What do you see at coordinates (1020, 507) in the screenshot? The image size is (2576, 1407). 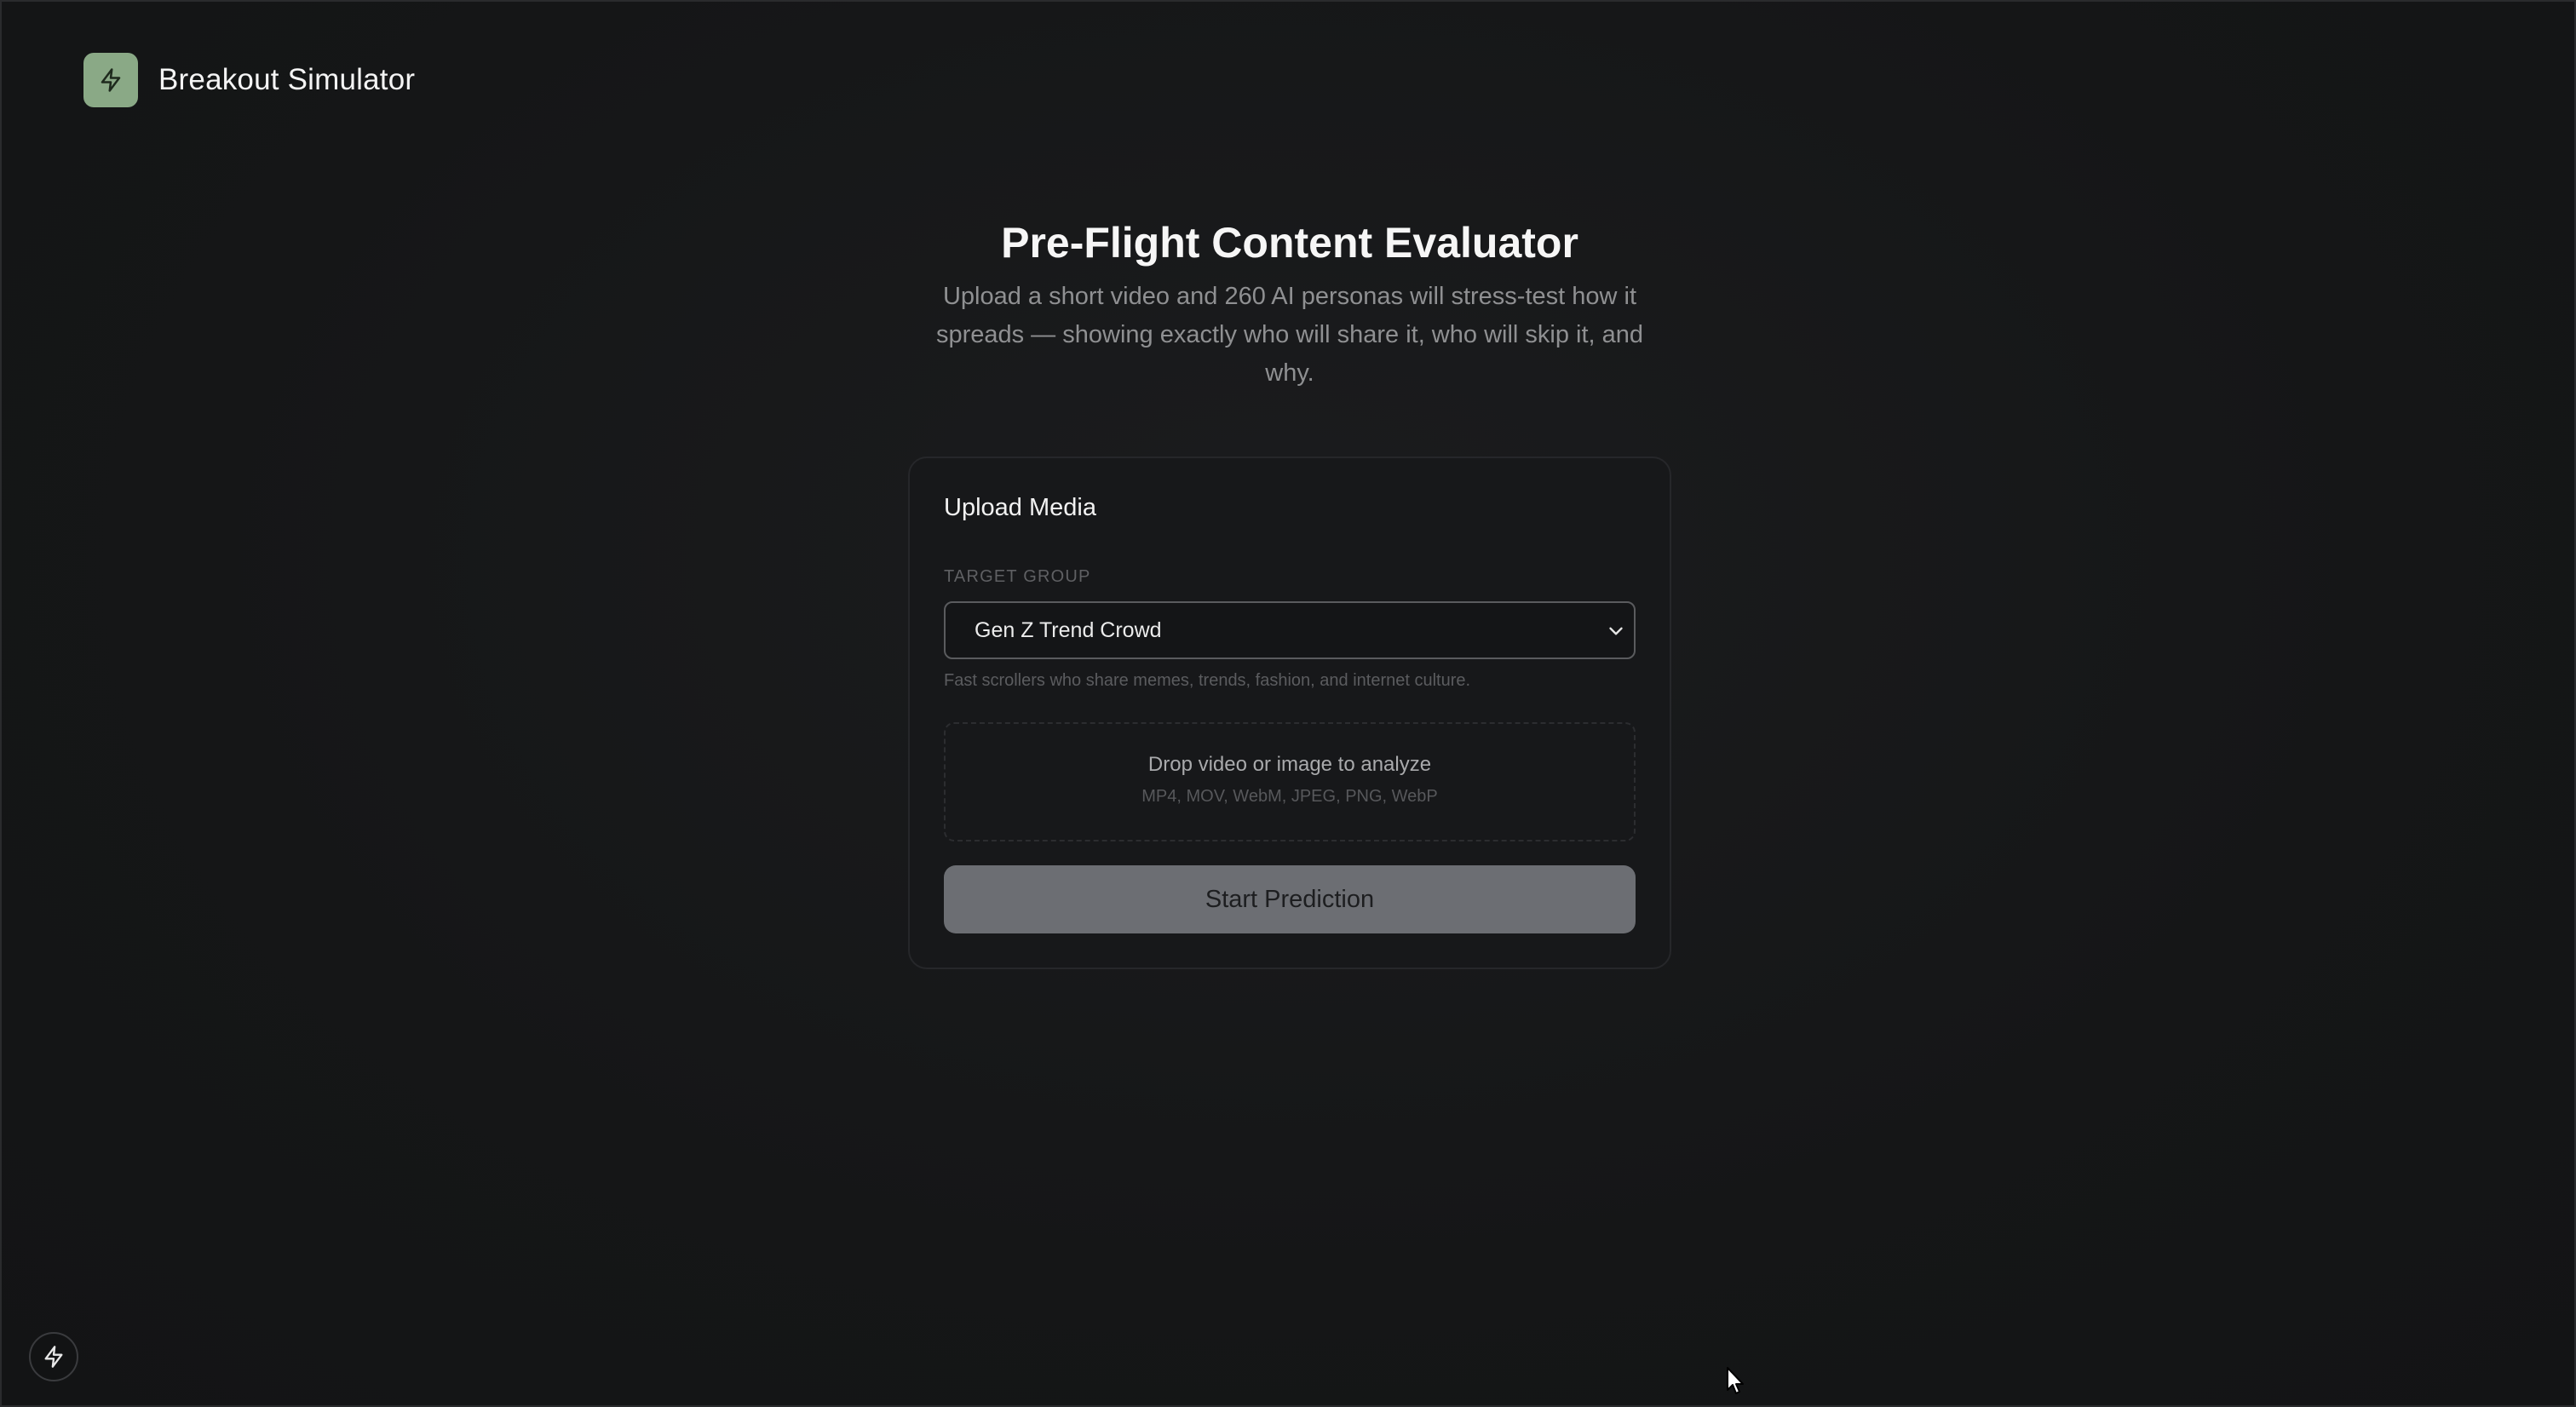 I see `card-title: Upload Media` at bounding box center [1020, 507].